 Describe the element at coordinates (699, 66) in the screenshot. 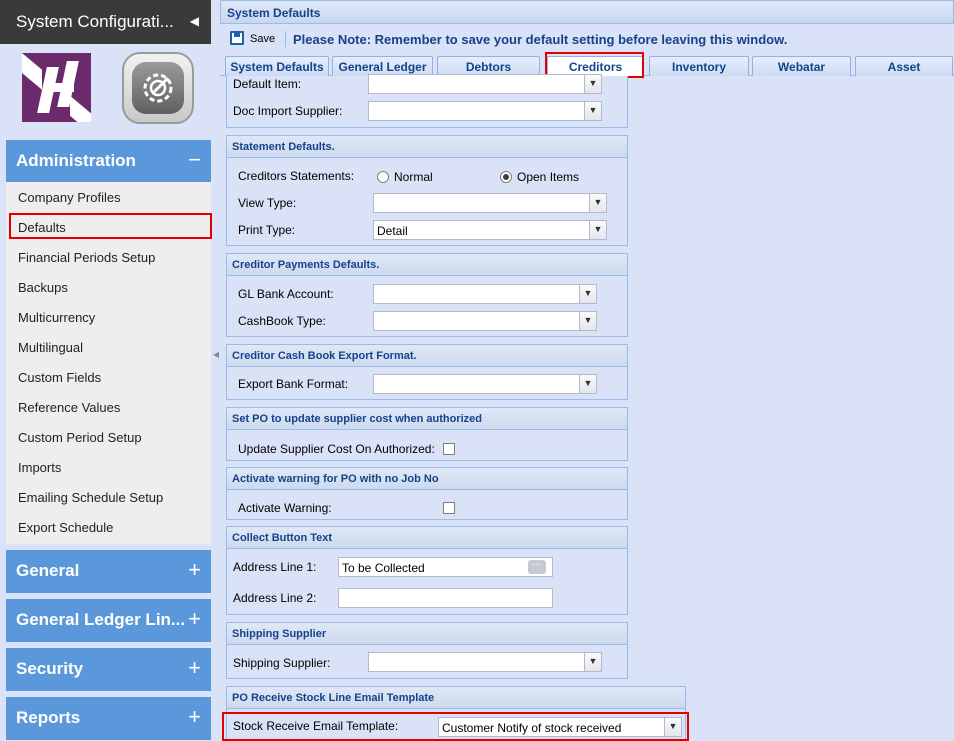

I see `tab-inventory: Inventory` at that location.